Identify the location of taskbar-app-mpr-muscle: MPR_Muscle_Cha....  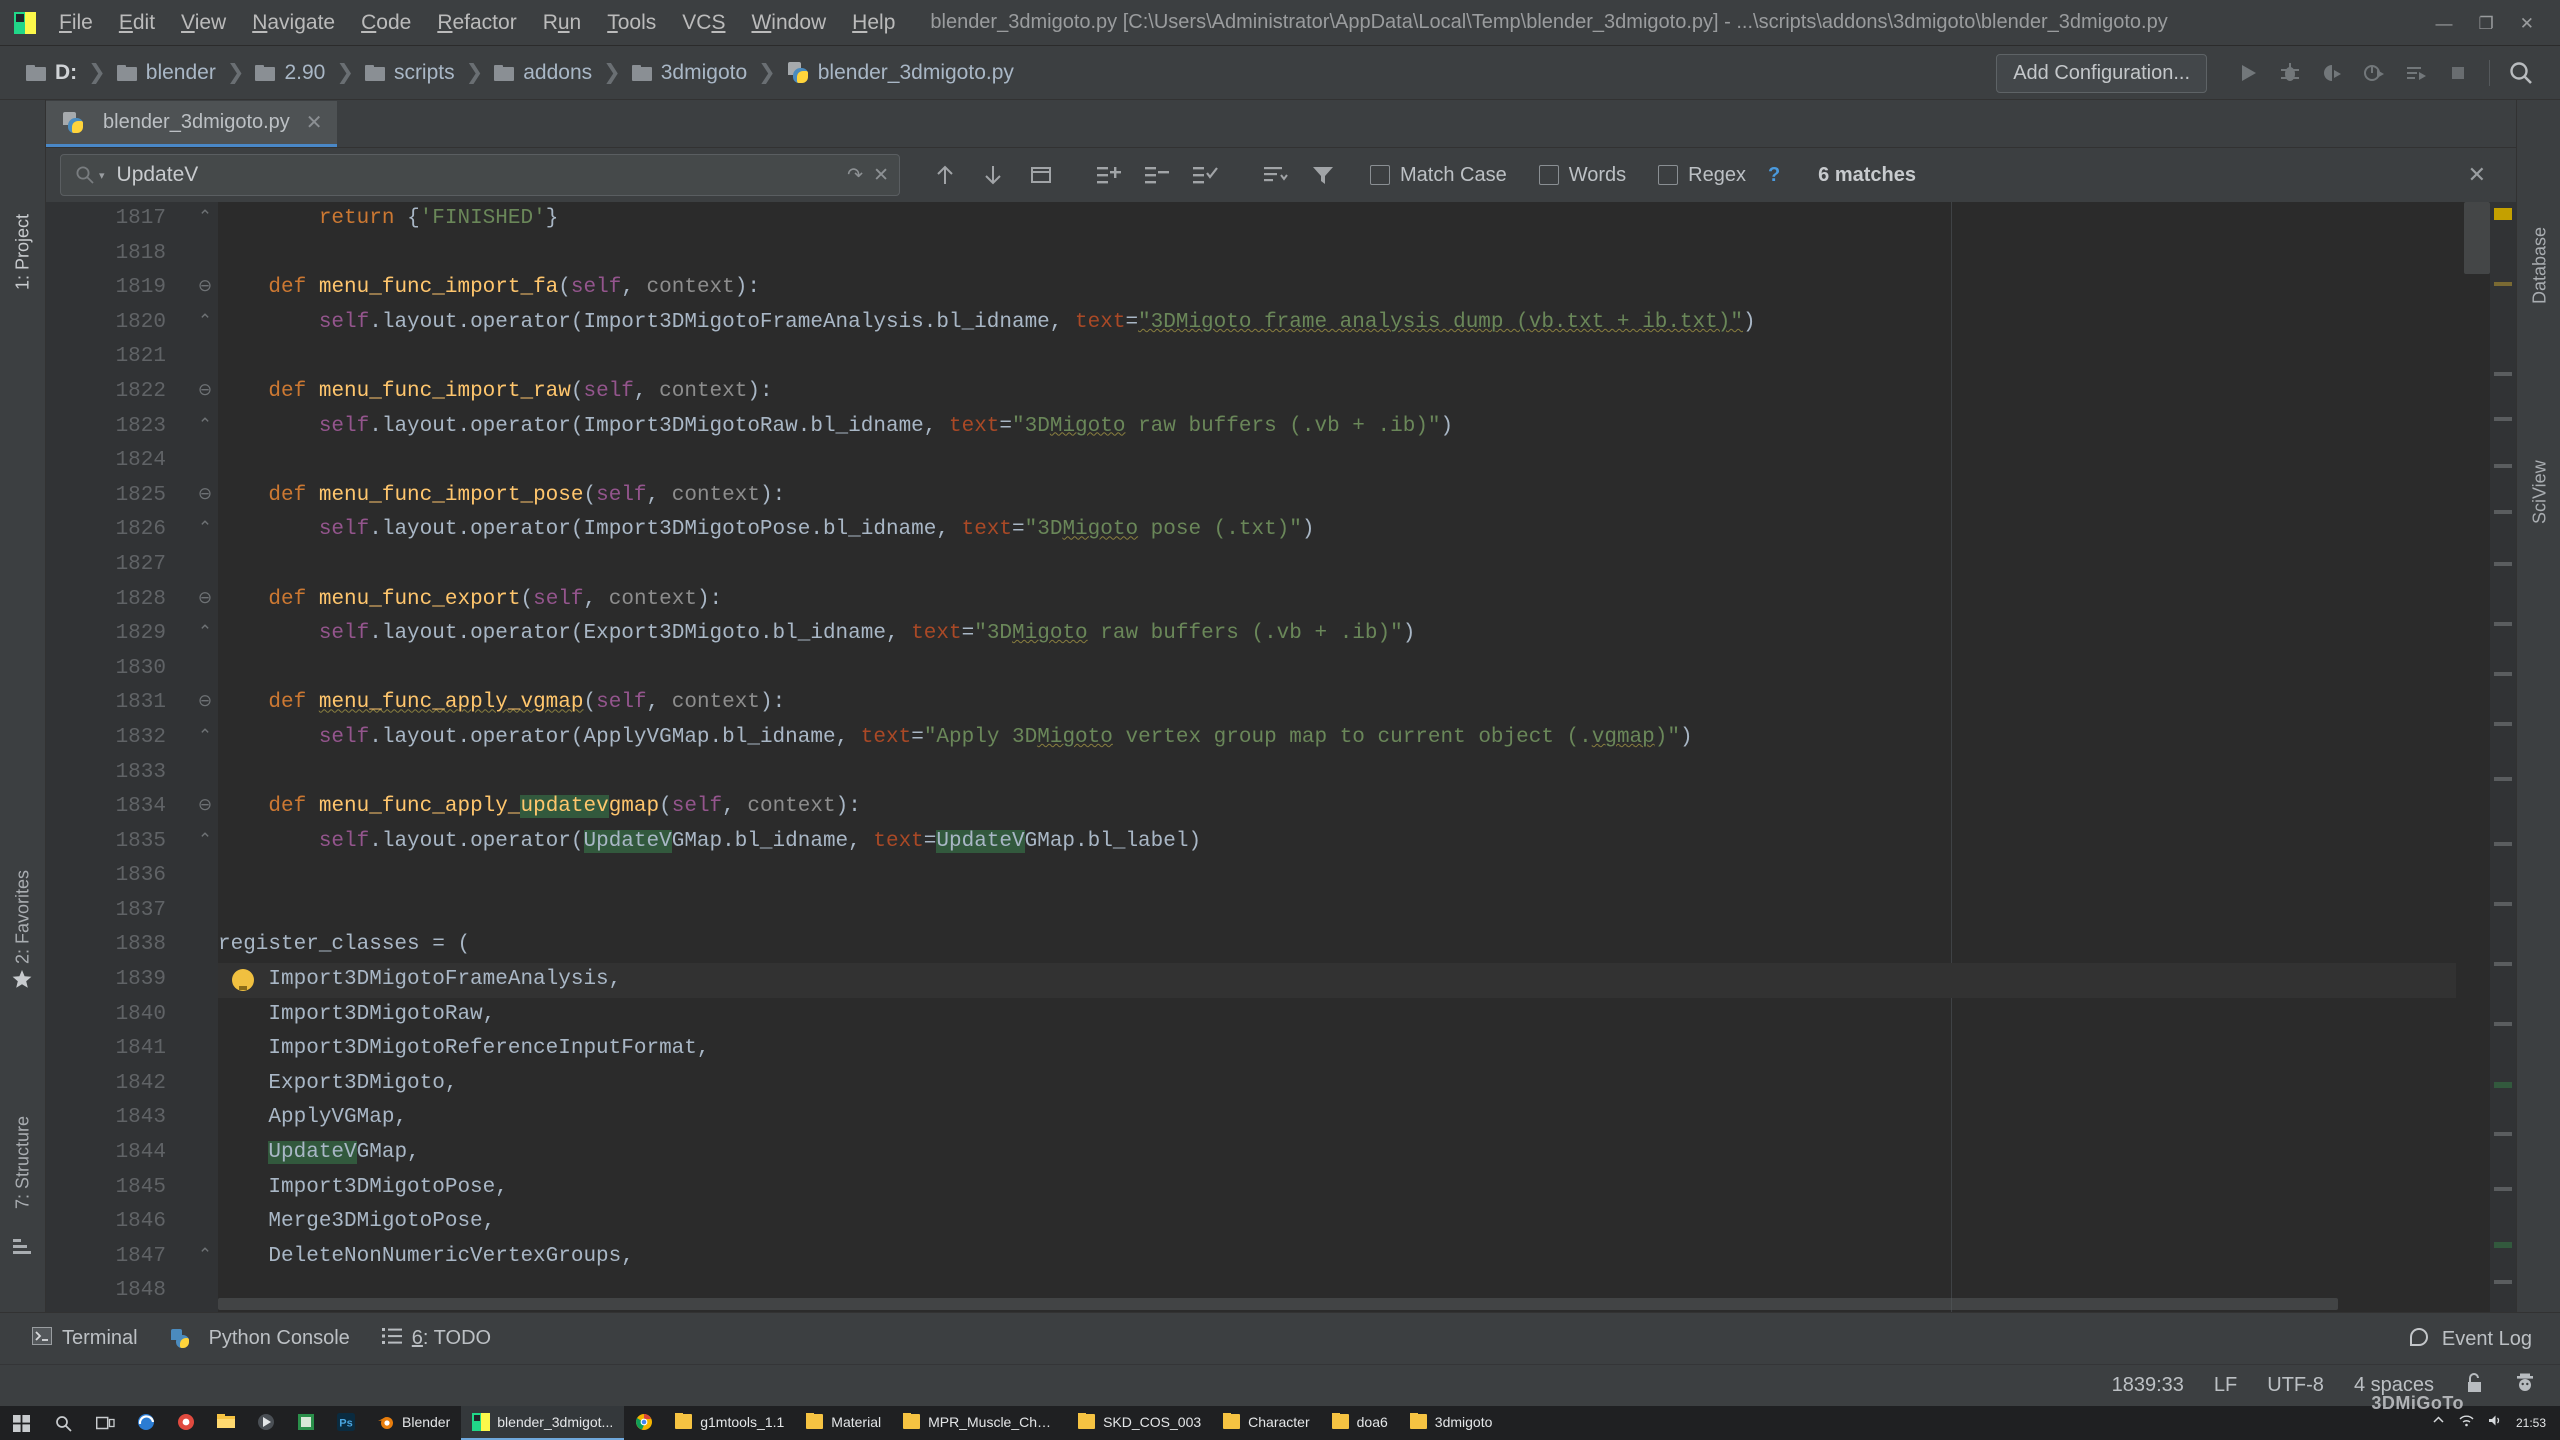
(979, 1423).